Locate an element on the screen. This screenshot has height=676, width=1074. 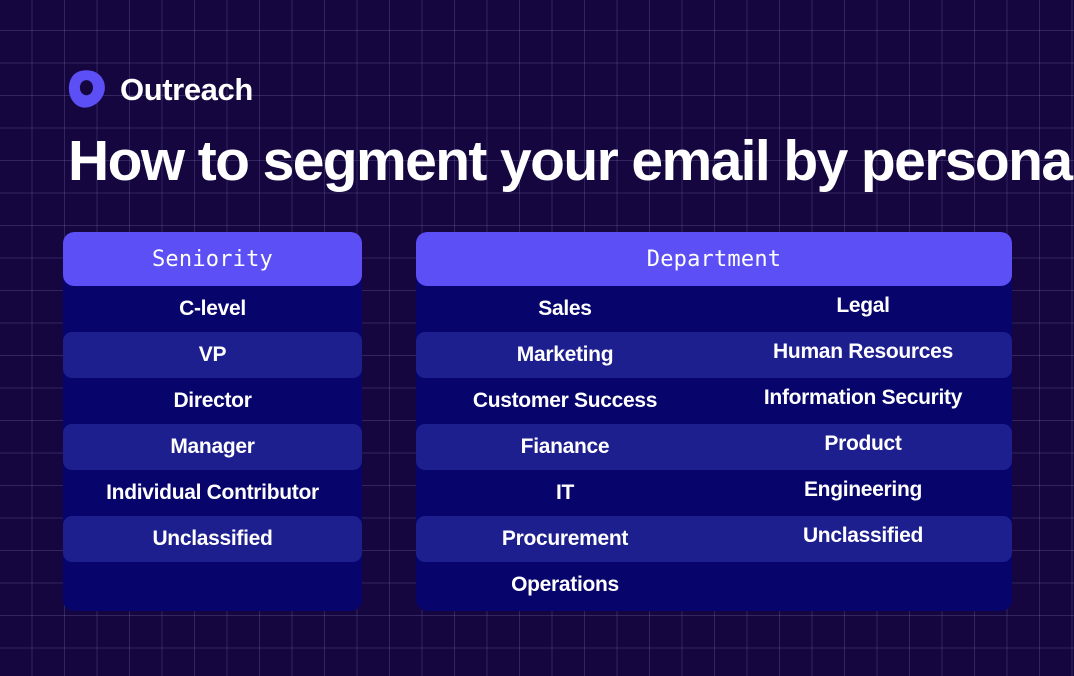
table-cell-primary: Customer Success is located at coordinates (565, 400).